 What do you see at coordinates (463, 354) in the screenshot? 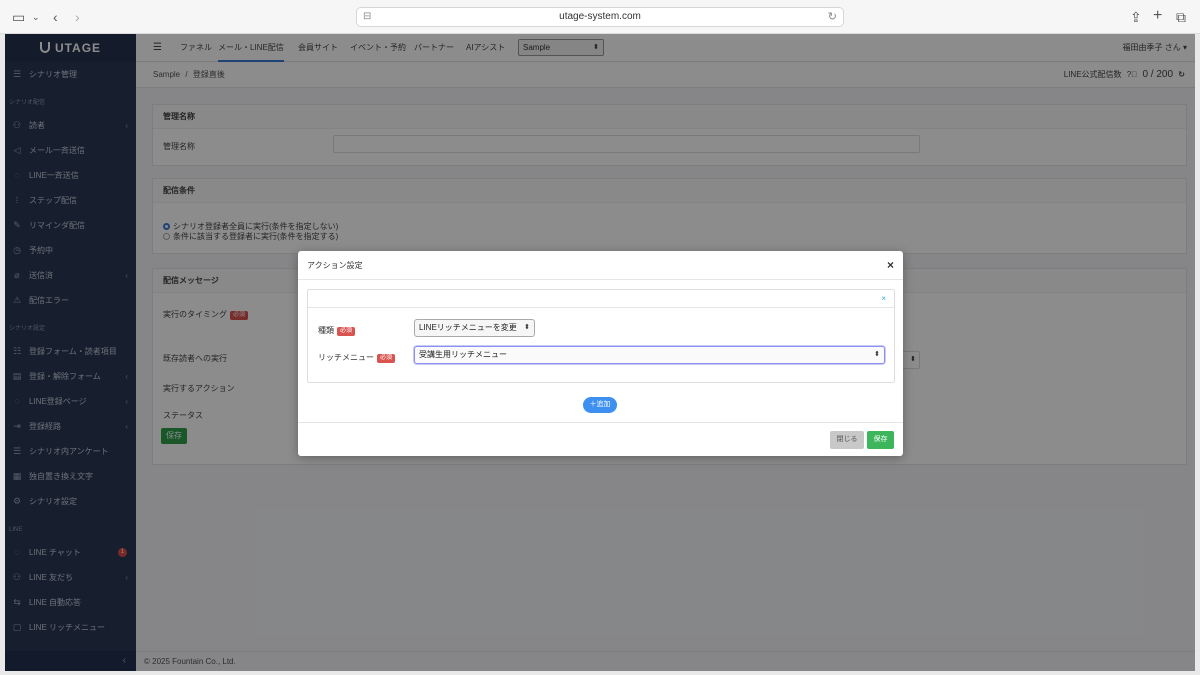
I see `richmenu-select-value: 受講生用リッチメニュー` at bounding box center [463, 354].